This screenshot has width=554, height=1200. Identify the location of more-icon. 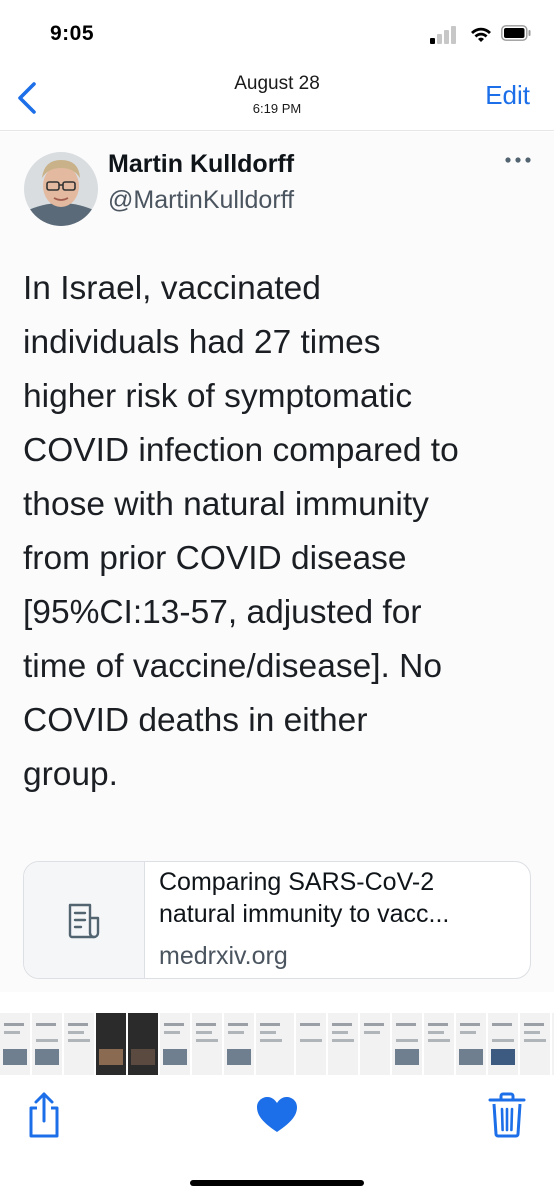
(518, 160).